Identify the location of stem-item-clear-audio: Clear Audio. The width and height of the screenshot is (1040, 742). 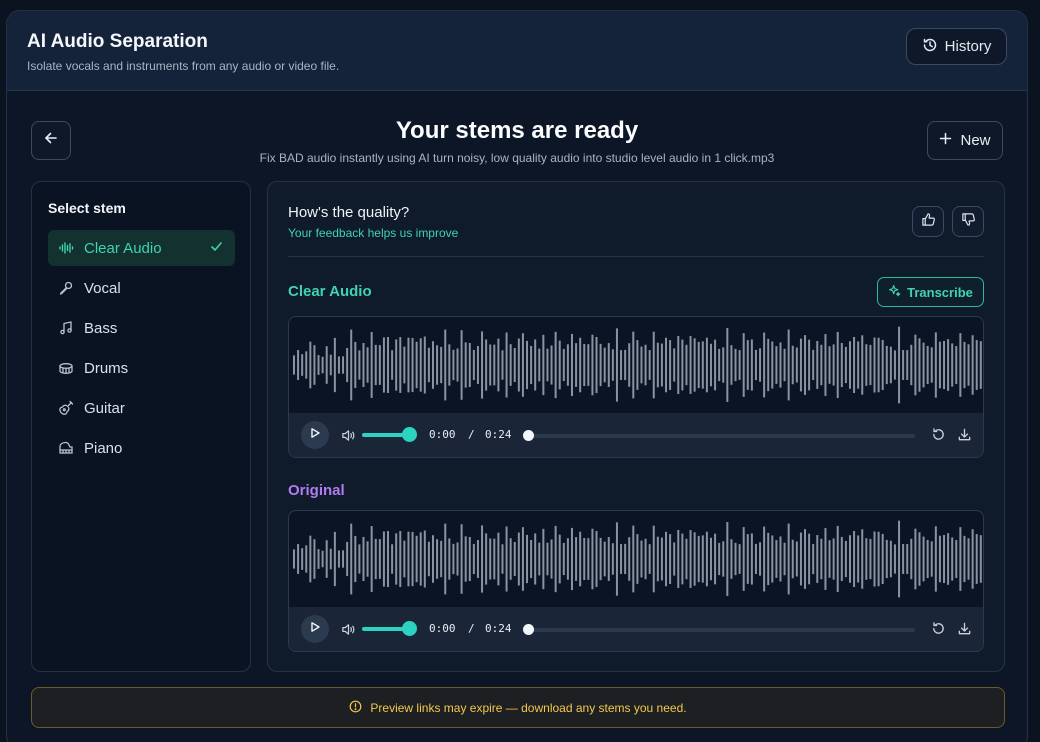
(141, 248).